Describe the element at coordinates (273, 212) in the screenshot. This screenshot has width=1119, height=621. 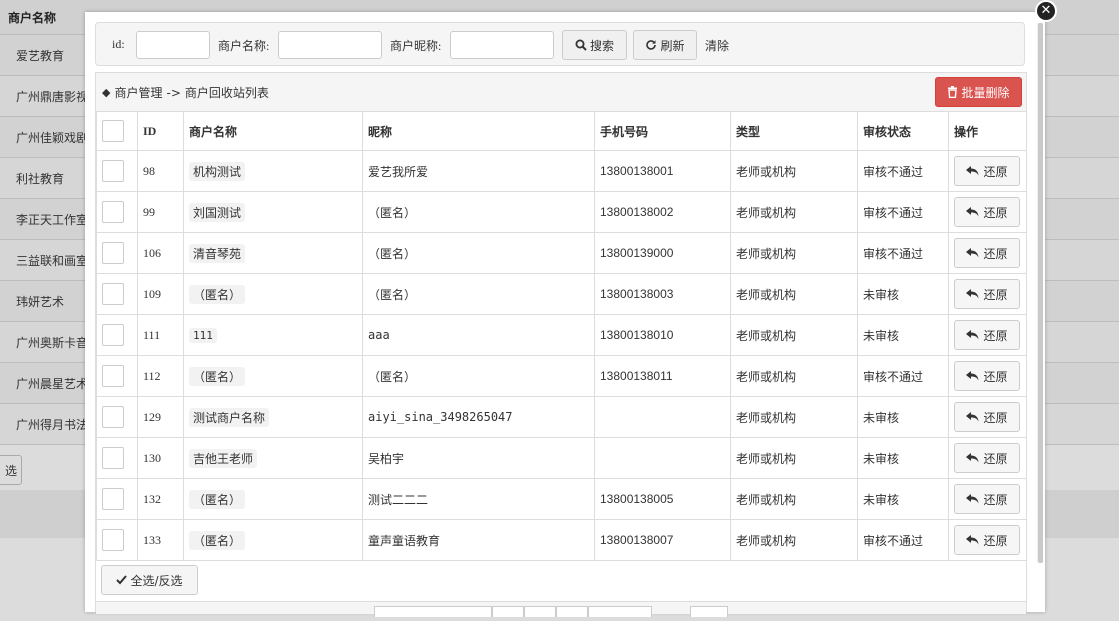
I see `row-merchant-name-cell: 刘国测试` at that location.